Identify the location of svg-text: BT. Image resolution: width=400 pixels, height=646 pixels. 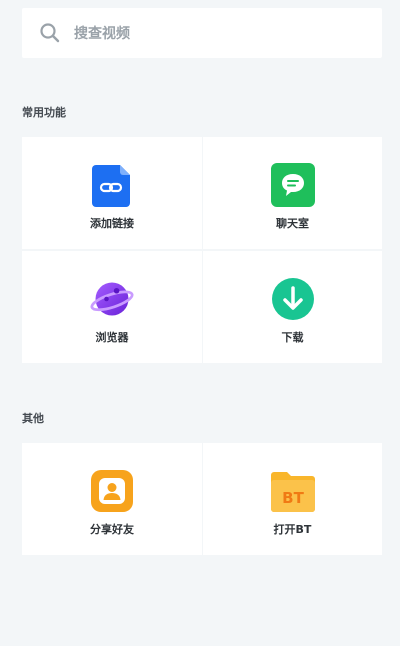
(293, 498).